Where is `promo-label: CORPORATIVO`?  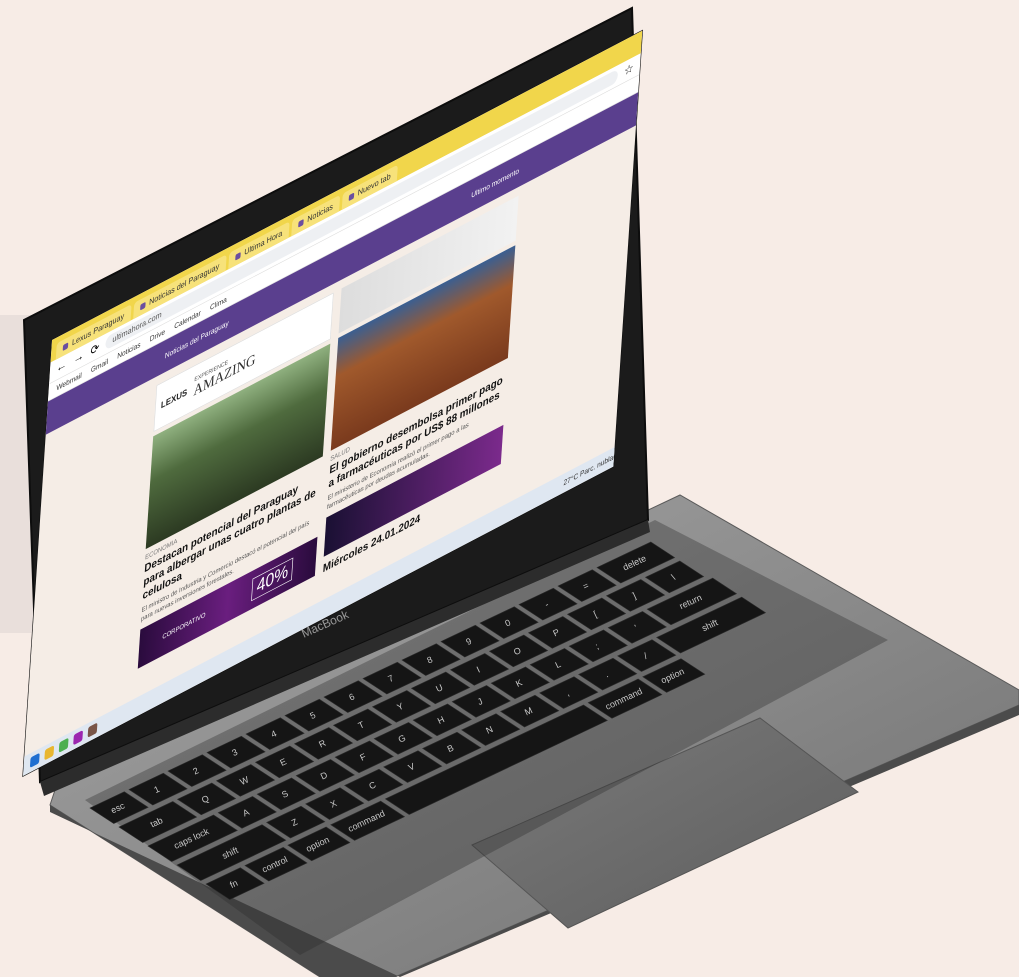
promo-label: CORPORATIVO is located at coordinates (184, 625).